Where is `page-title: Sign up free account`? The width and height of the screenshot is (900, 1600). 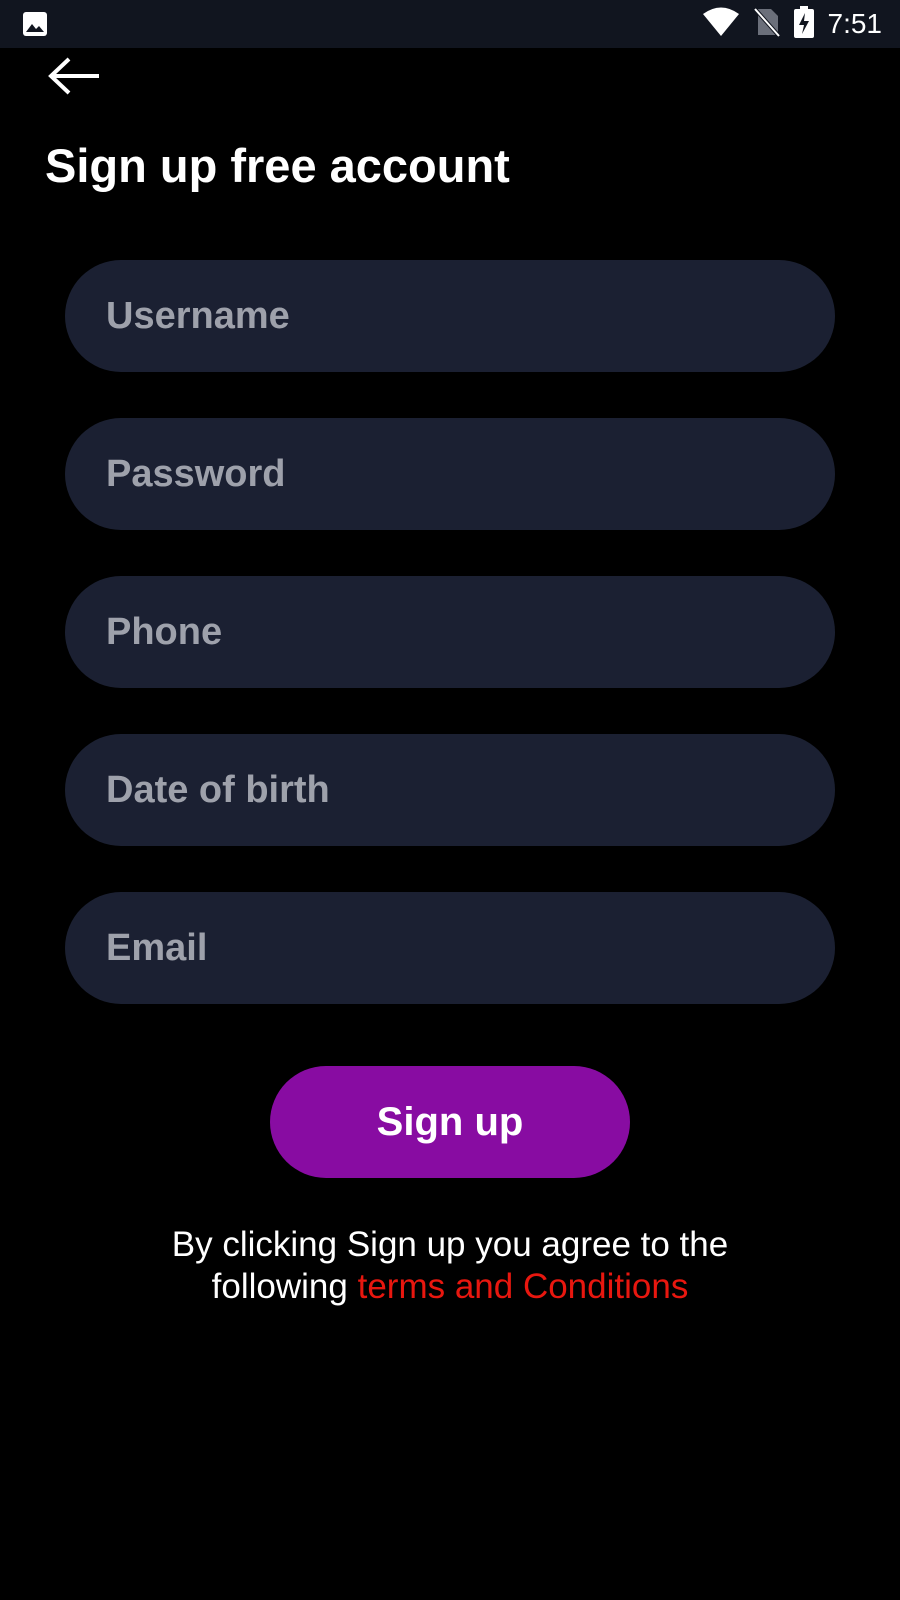 page-title: Sign up free account is located at coordinates (277, 165).